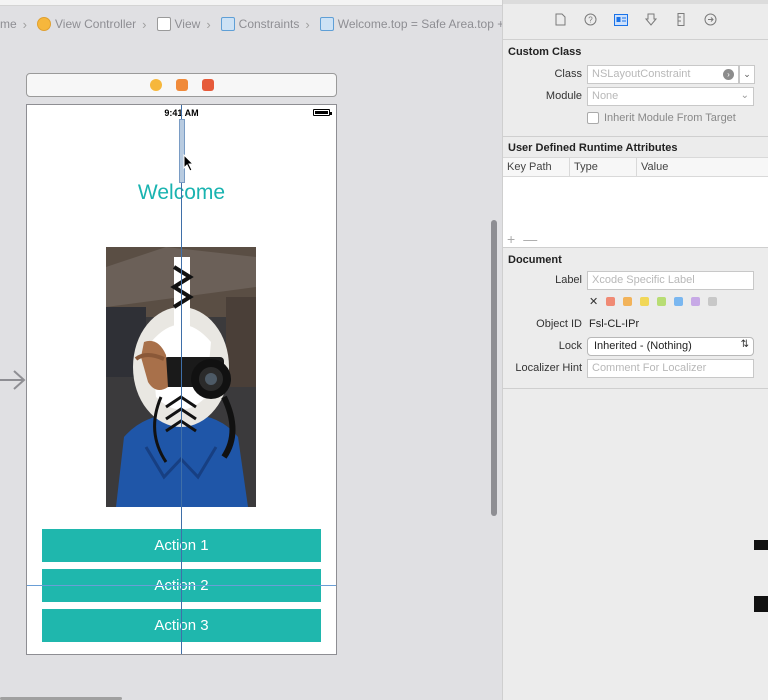 The width and height of the screenshot is (768, 700). I want to click on localizer-hint-label: Localizer Hint, so click(548, 368).